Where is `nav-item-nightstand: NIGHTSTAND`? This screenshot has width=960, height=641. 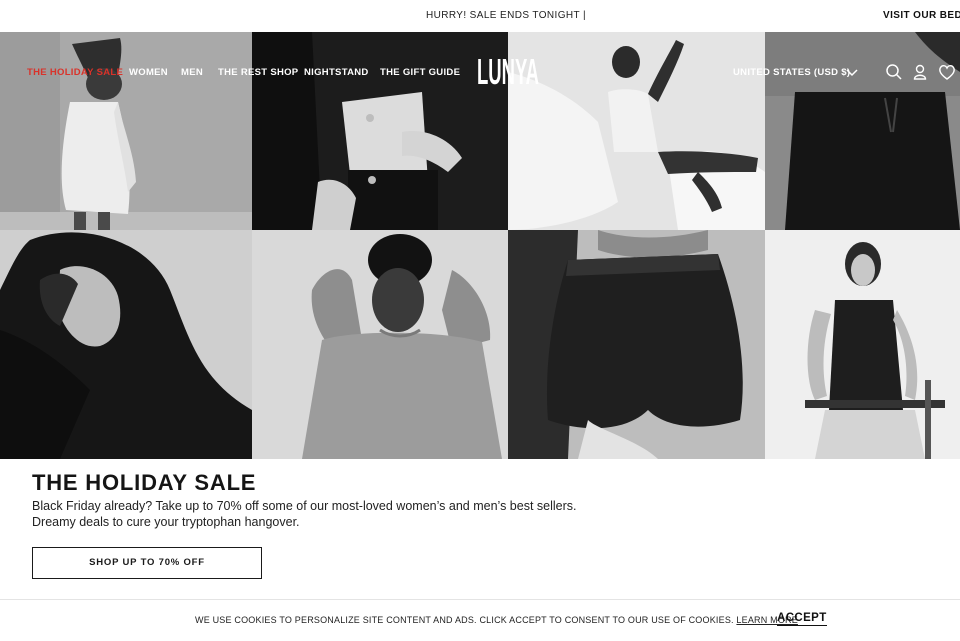
nav-item-nightstand: NIGHTSTAND is located at coordinates (336, 72).